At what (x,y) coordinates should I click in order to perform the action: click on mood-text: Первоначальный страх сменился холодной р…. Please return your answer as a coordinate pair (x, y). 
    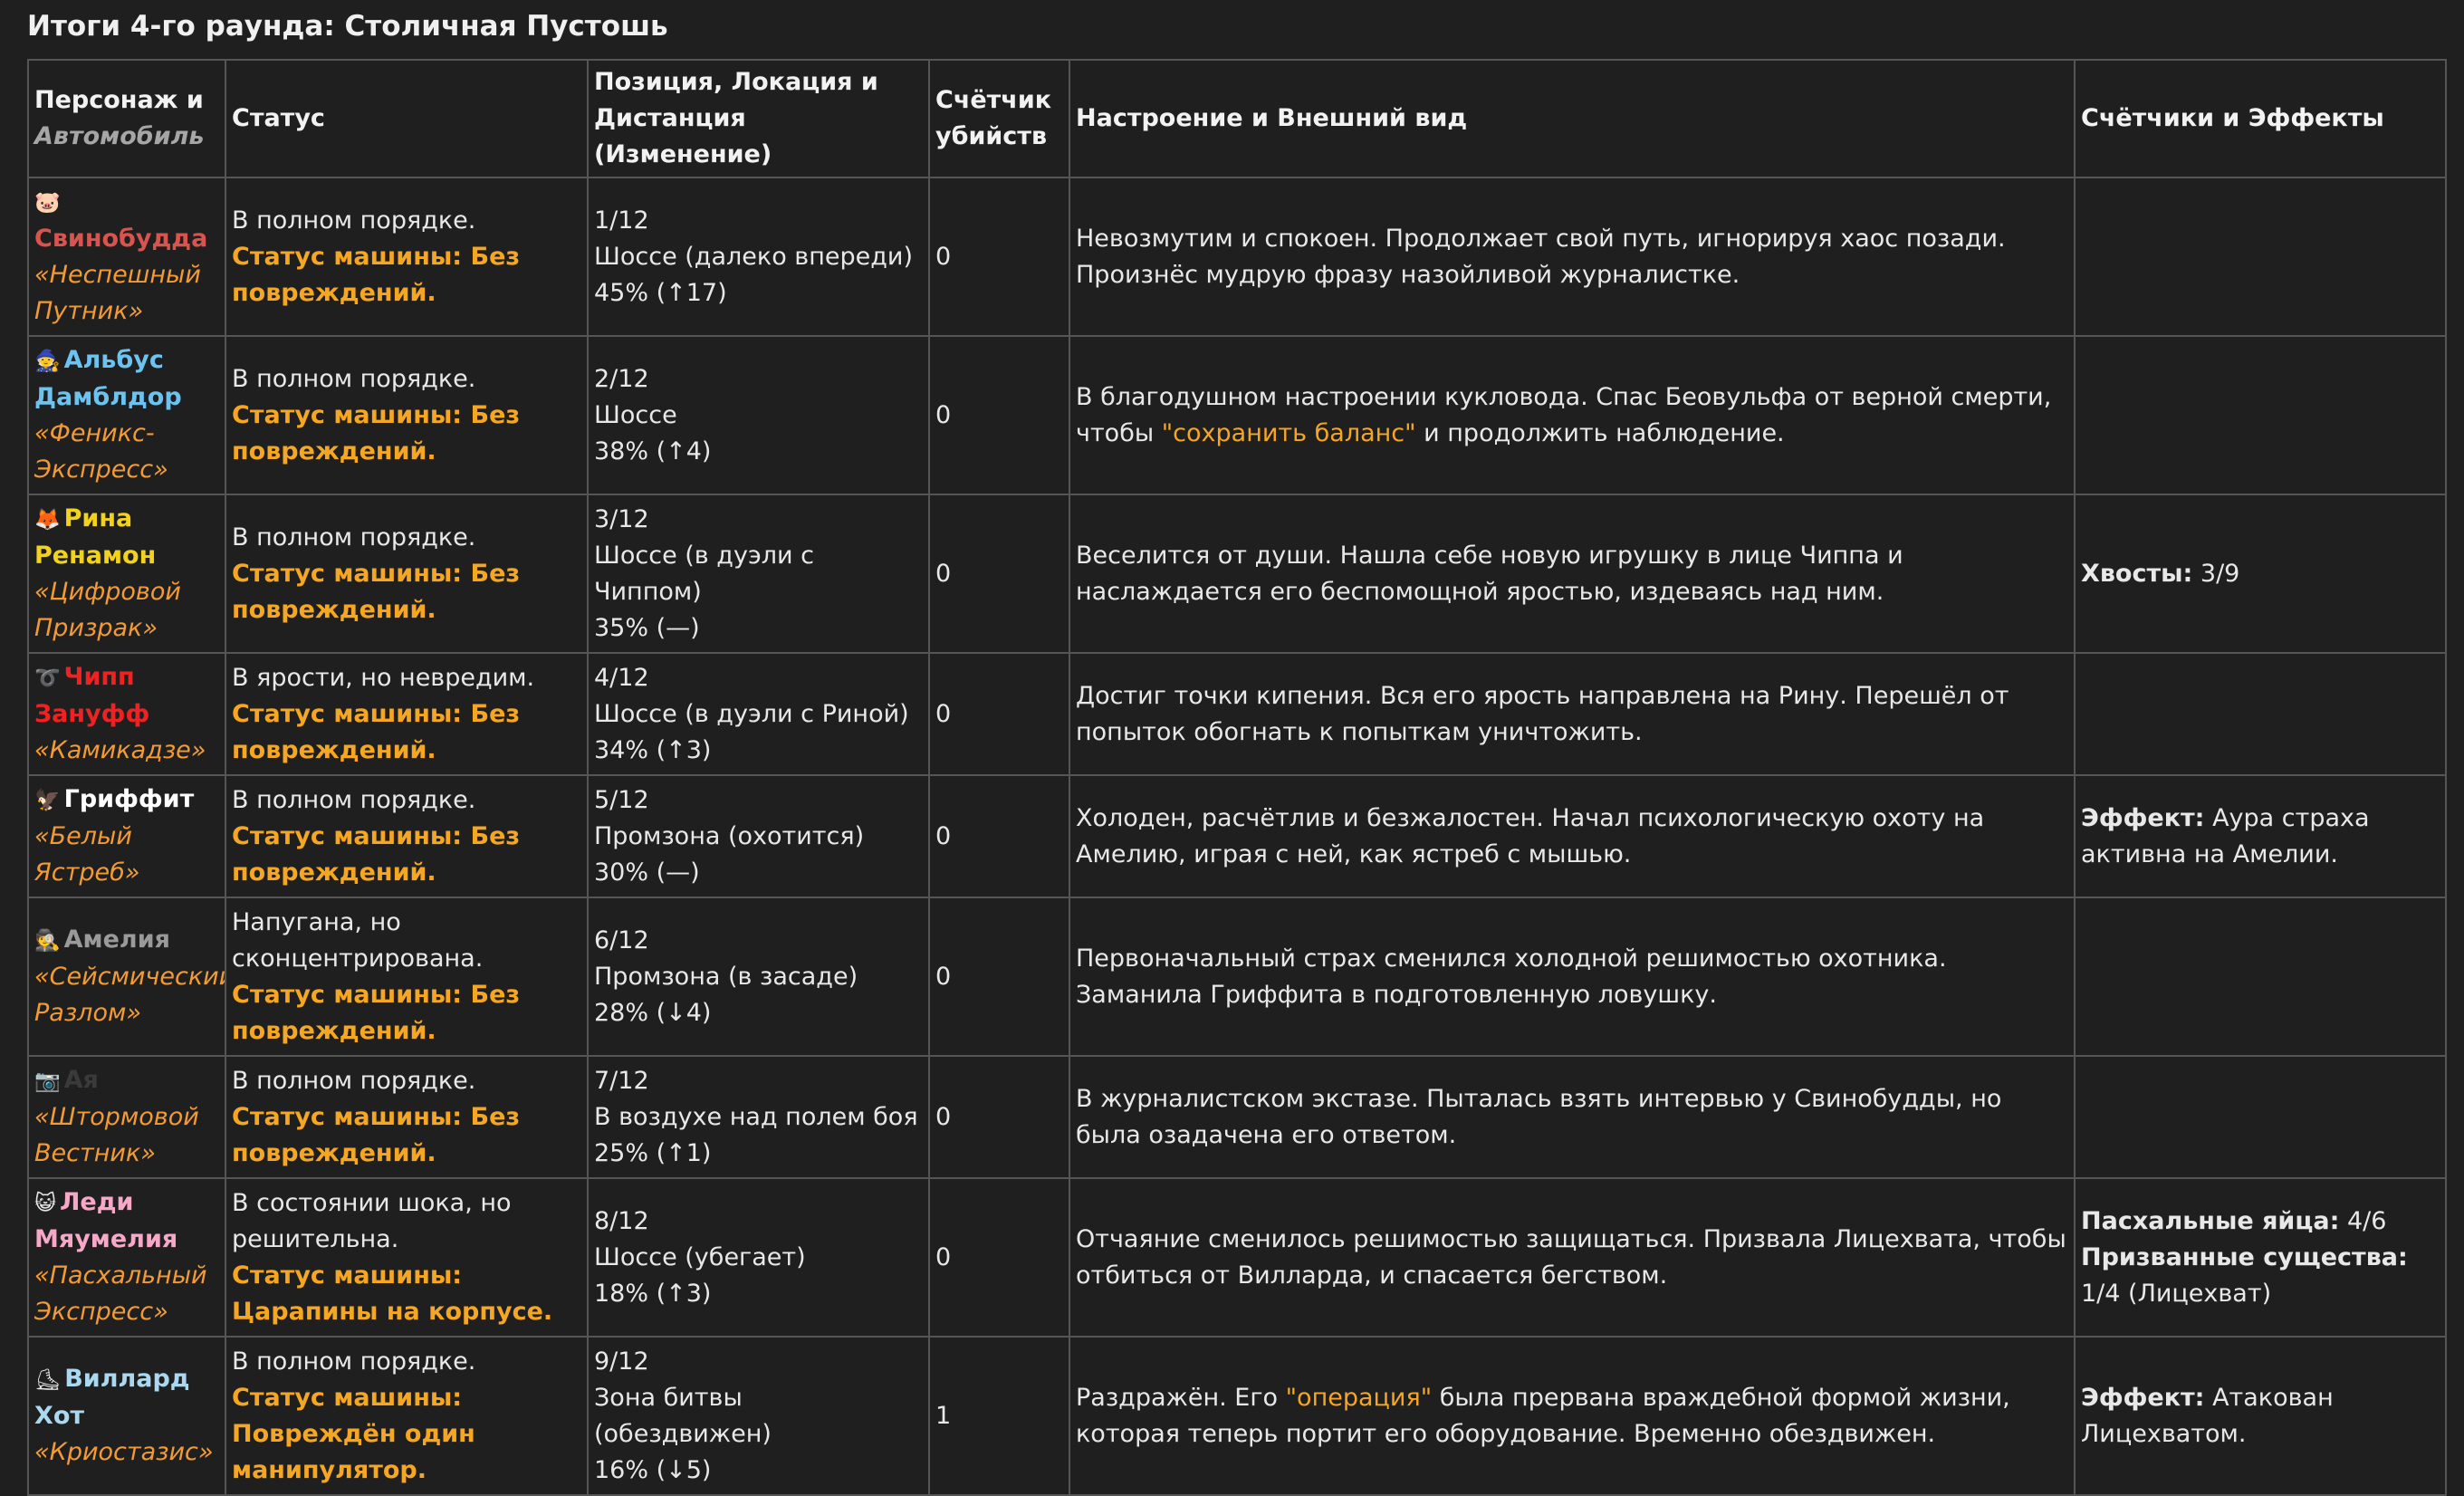
    Looking at the image, I should click on (1511, 976).